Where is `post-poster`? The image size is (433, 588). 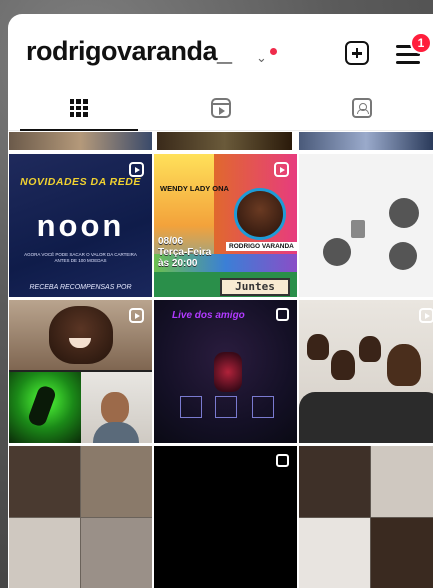
post-poster is located at coordinates (366, 225).